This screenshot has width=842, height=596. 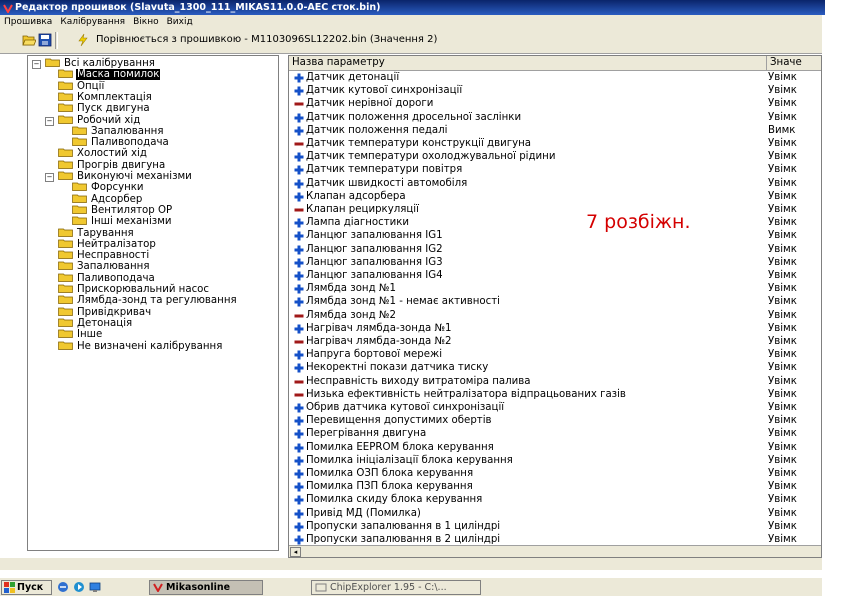 What do you see at coordinates (555, 499) in the screenshot?
I see `parameter-row: Помилка скиду блока керування Увімк` at bounding box center [555, 499].